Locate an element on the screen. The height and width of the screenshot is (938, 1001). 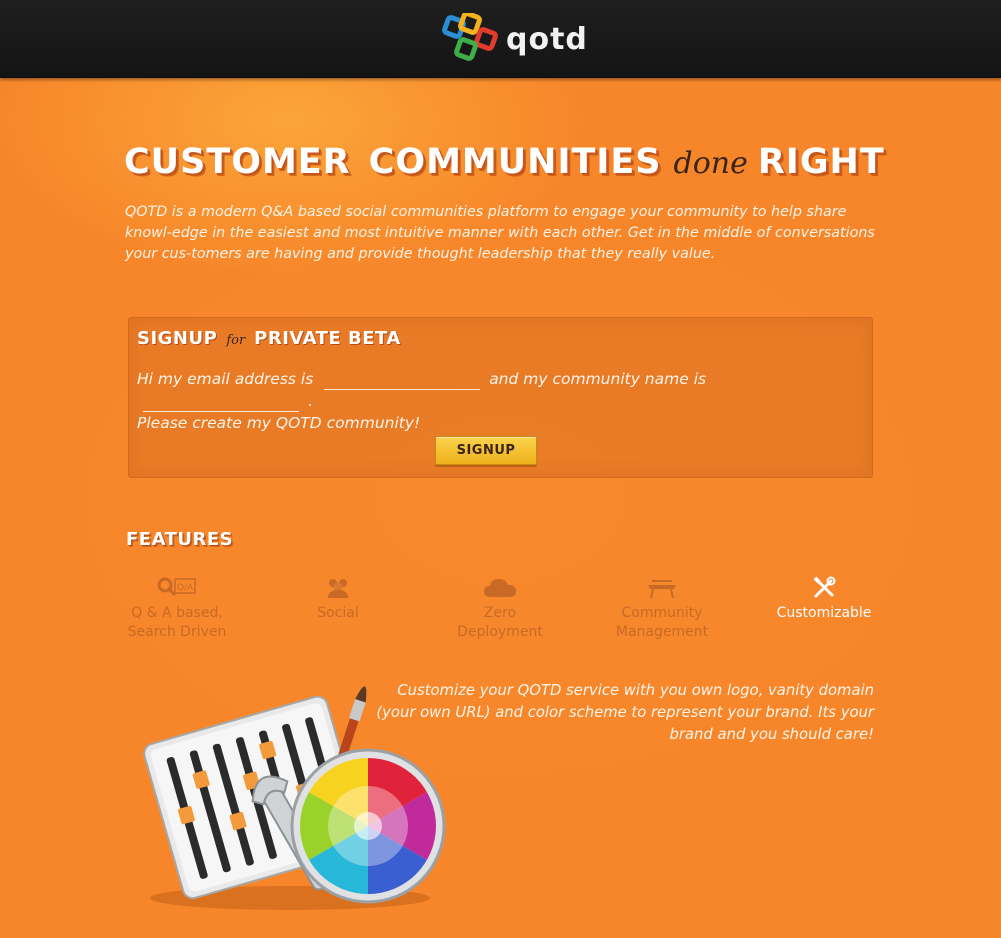
page-headline: CUSTOMER COMMUNITIES done RIGHT is located at coordinates (504, 166).